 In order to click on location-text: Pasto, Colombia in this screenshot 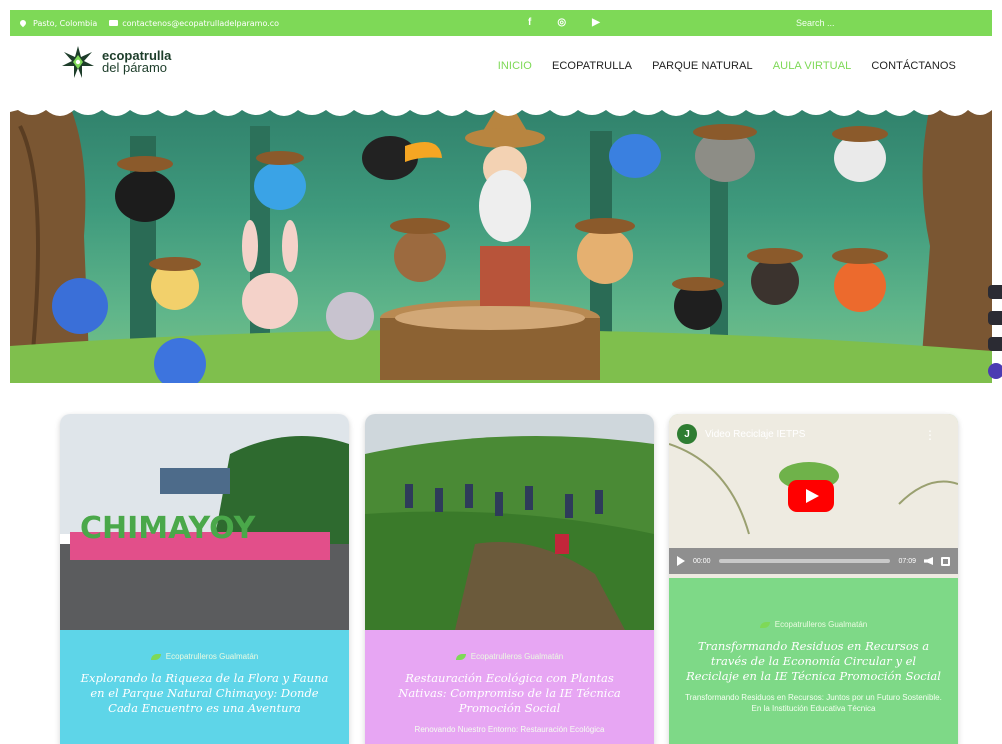, I will do `click(65, 23)`.